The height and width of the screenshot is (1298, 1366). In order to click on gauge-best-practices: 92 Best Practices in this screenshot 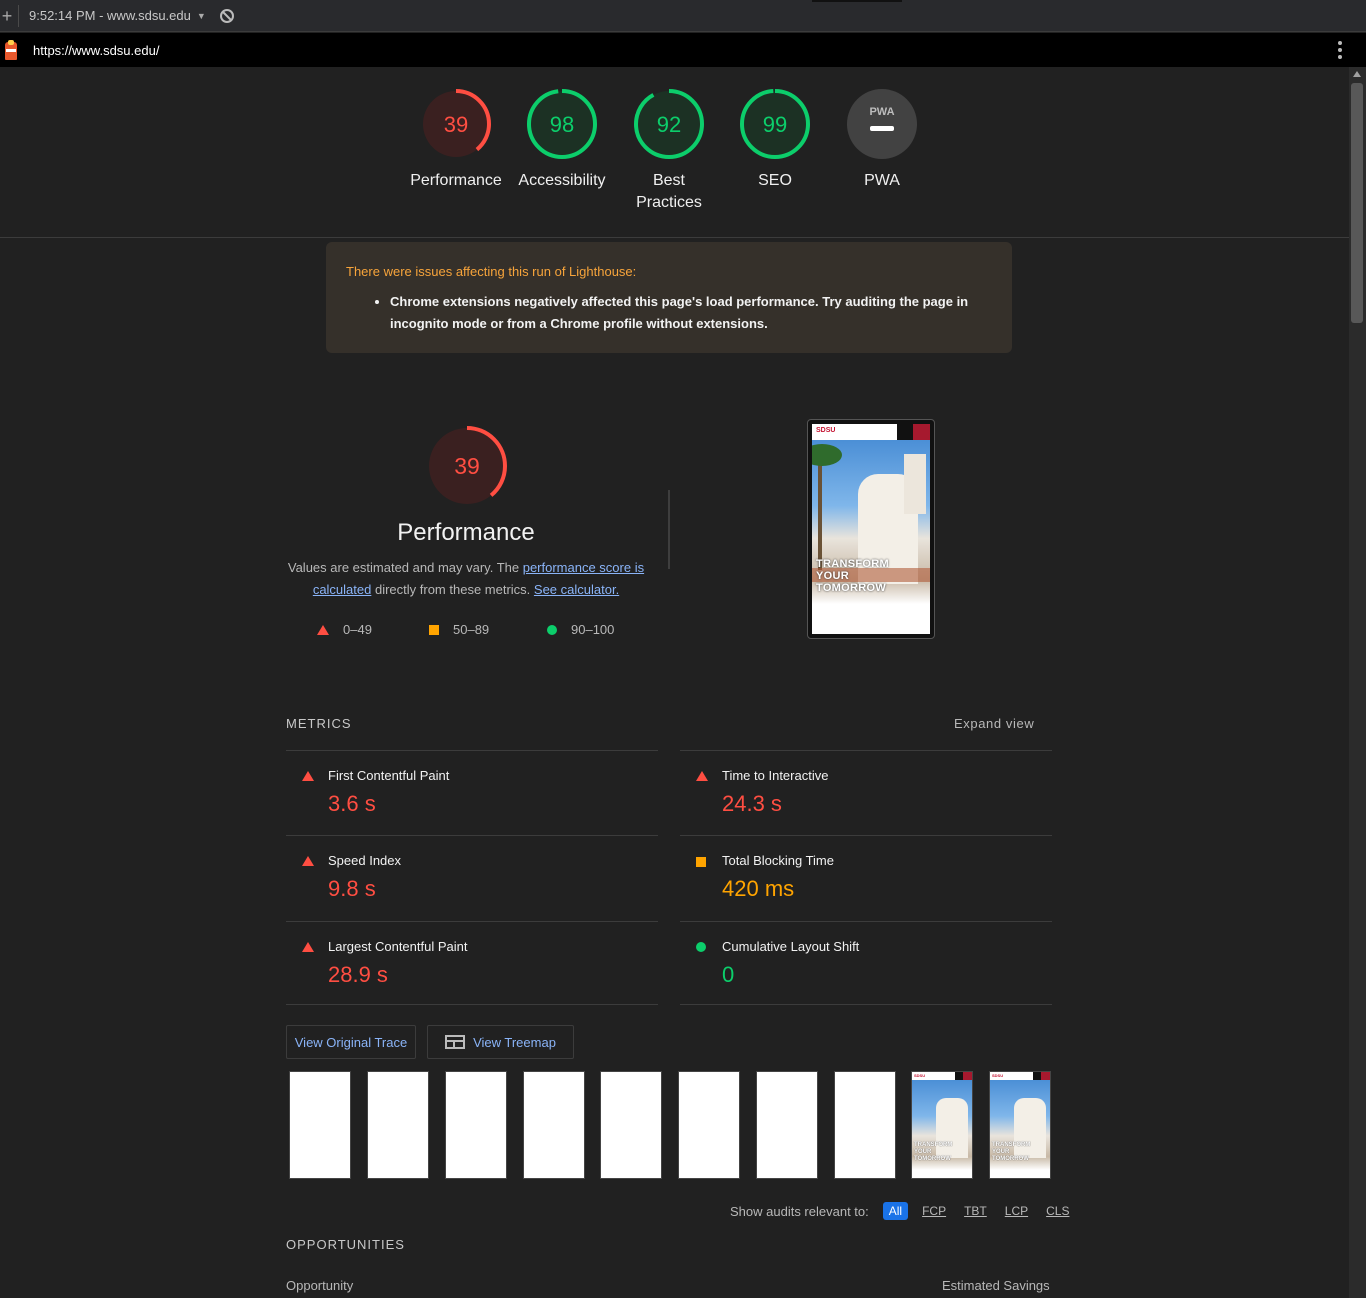, I will do `click(669, 151)`.